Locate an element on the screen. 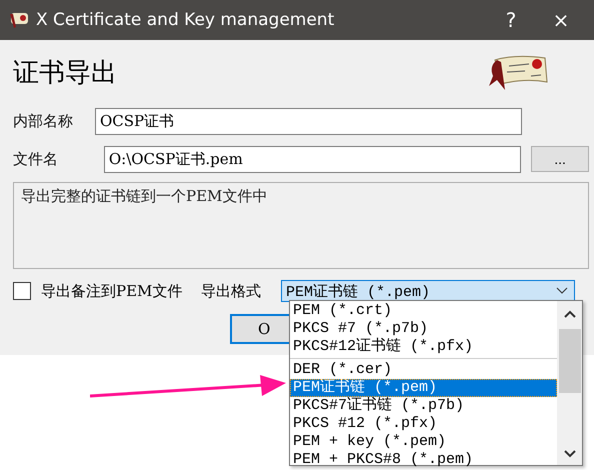  dropdown-option: PEM证书链 (*.pem) is located at coordinates (423, 388).